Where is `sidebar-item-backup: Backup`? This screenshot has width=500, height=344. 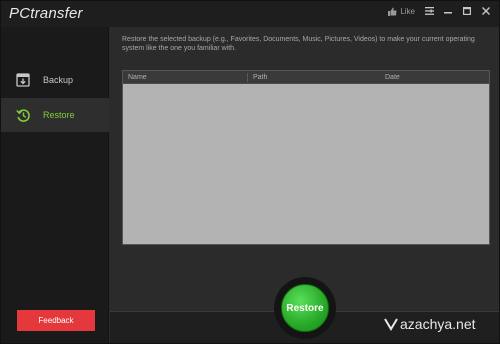
sidebar-item-backup: Backup is located at coordinates (55, 80).